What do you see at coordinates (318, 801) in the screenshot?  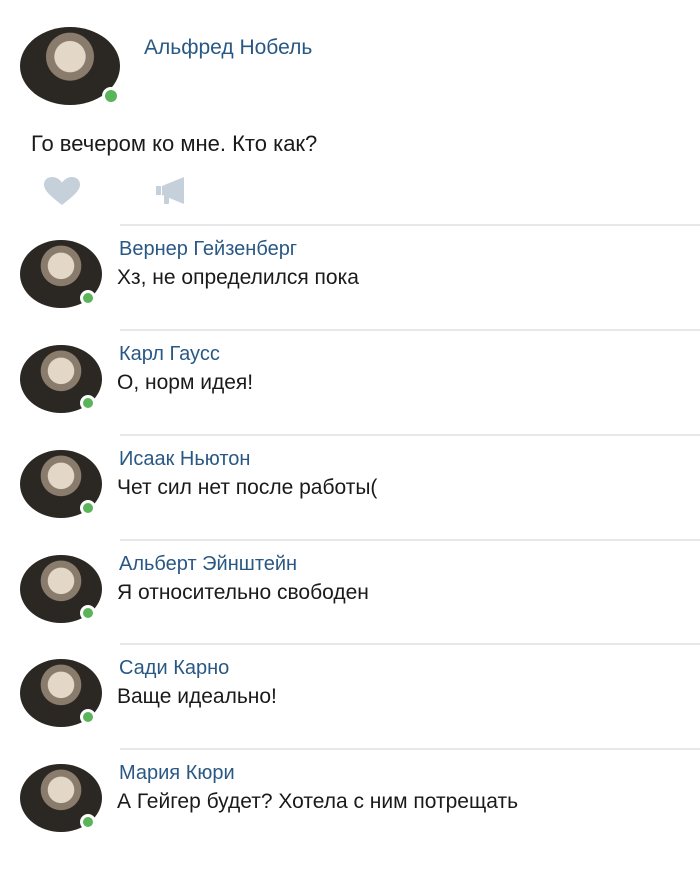 I see `comment-text: А Гейгер будет? Хотела с ним потрещать` at bounding box center [318, 801].